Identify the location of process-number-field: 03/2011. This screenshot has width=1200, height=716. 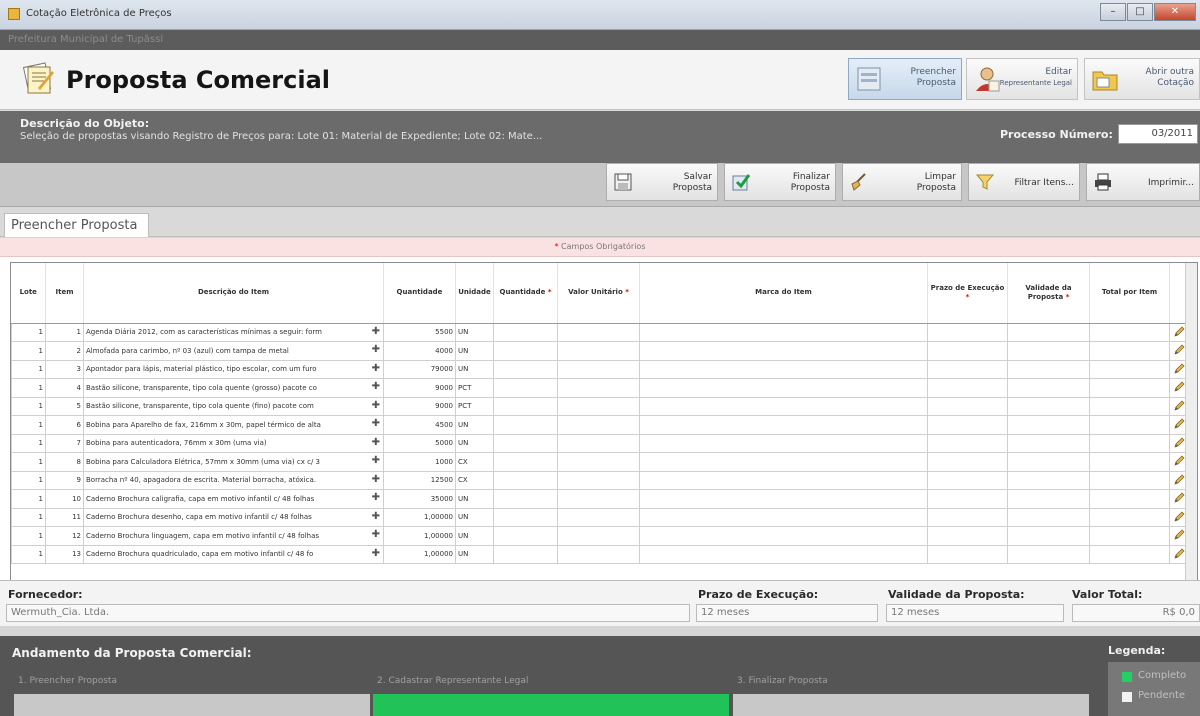
(1158, 134).